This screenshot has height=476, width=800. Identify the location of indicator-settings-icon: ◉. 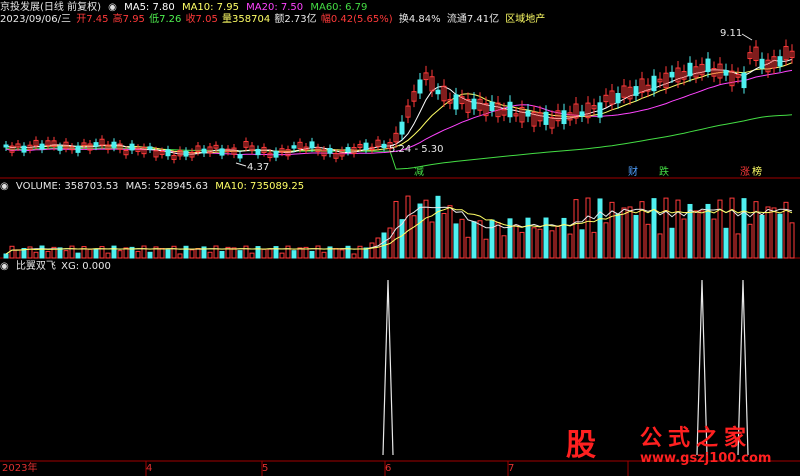
(4, 266).